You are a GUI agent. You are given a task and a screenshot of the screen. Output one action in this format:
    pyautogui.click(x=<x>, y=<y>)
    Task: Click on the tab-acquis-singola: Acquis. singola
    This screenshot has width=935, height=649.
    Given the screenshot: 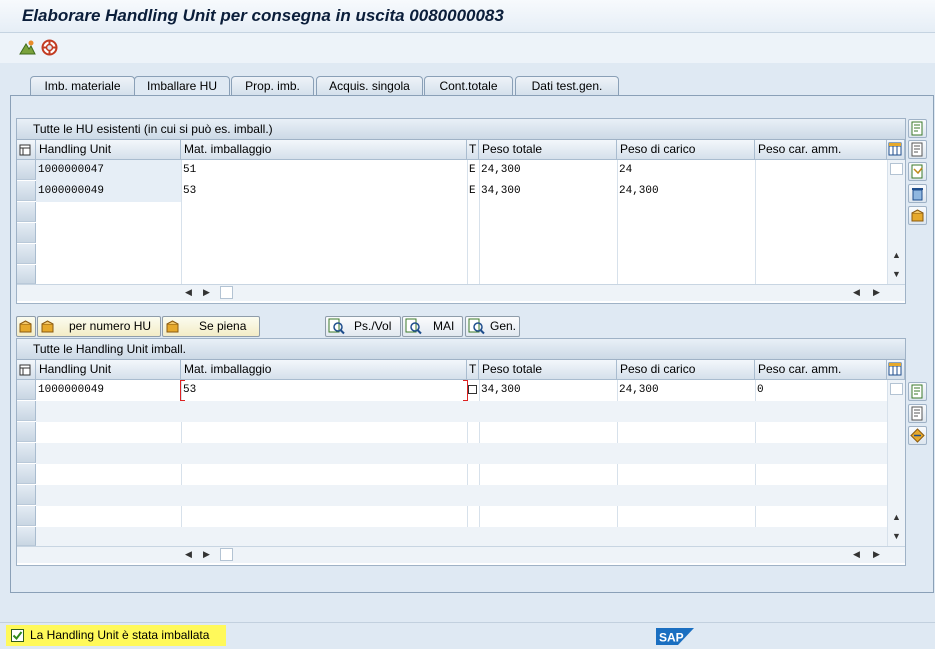 What is the action you would take?
    pyautogui.click(x=369, y=86)
    